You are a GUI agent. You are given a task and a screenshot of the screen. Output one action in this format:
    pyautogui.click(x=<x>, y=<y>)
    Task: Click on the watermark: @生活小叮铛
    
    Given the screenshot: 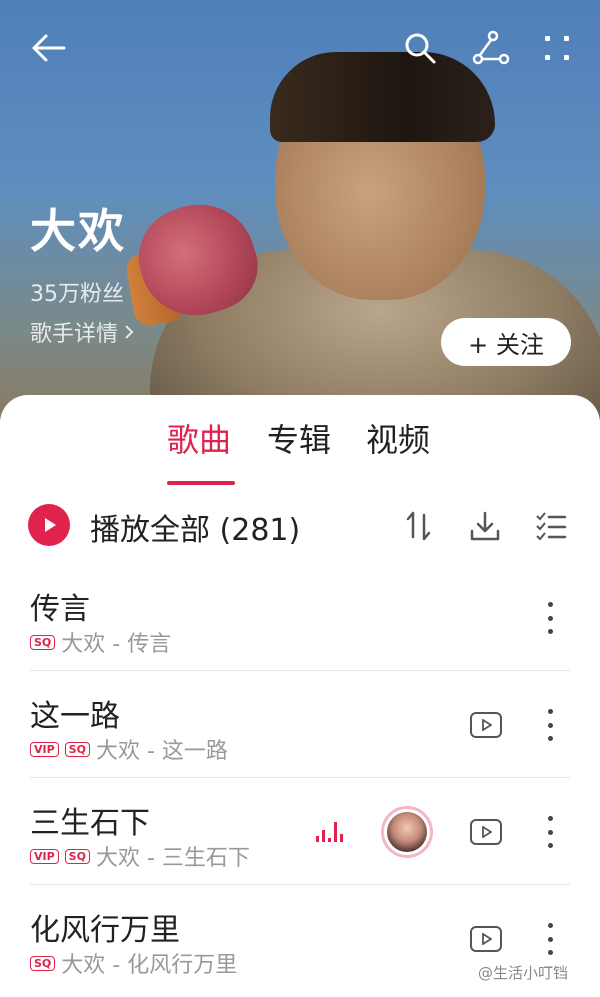 What is the action you would take?
    pyautogui.click(x=523, y=973)
    